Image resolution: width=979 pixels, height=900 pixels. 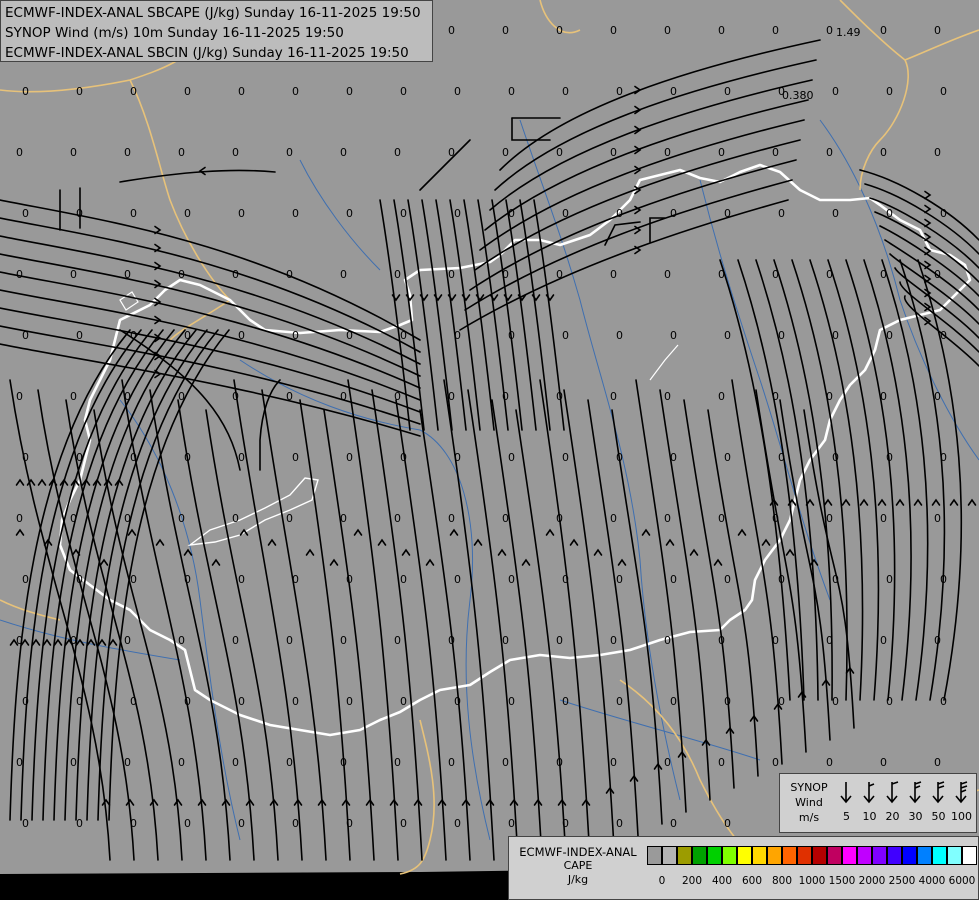 What do you see at coordinates (812, 855) in the screenshot?
I see `cape-color-scale` at bounding box center [812, 855].